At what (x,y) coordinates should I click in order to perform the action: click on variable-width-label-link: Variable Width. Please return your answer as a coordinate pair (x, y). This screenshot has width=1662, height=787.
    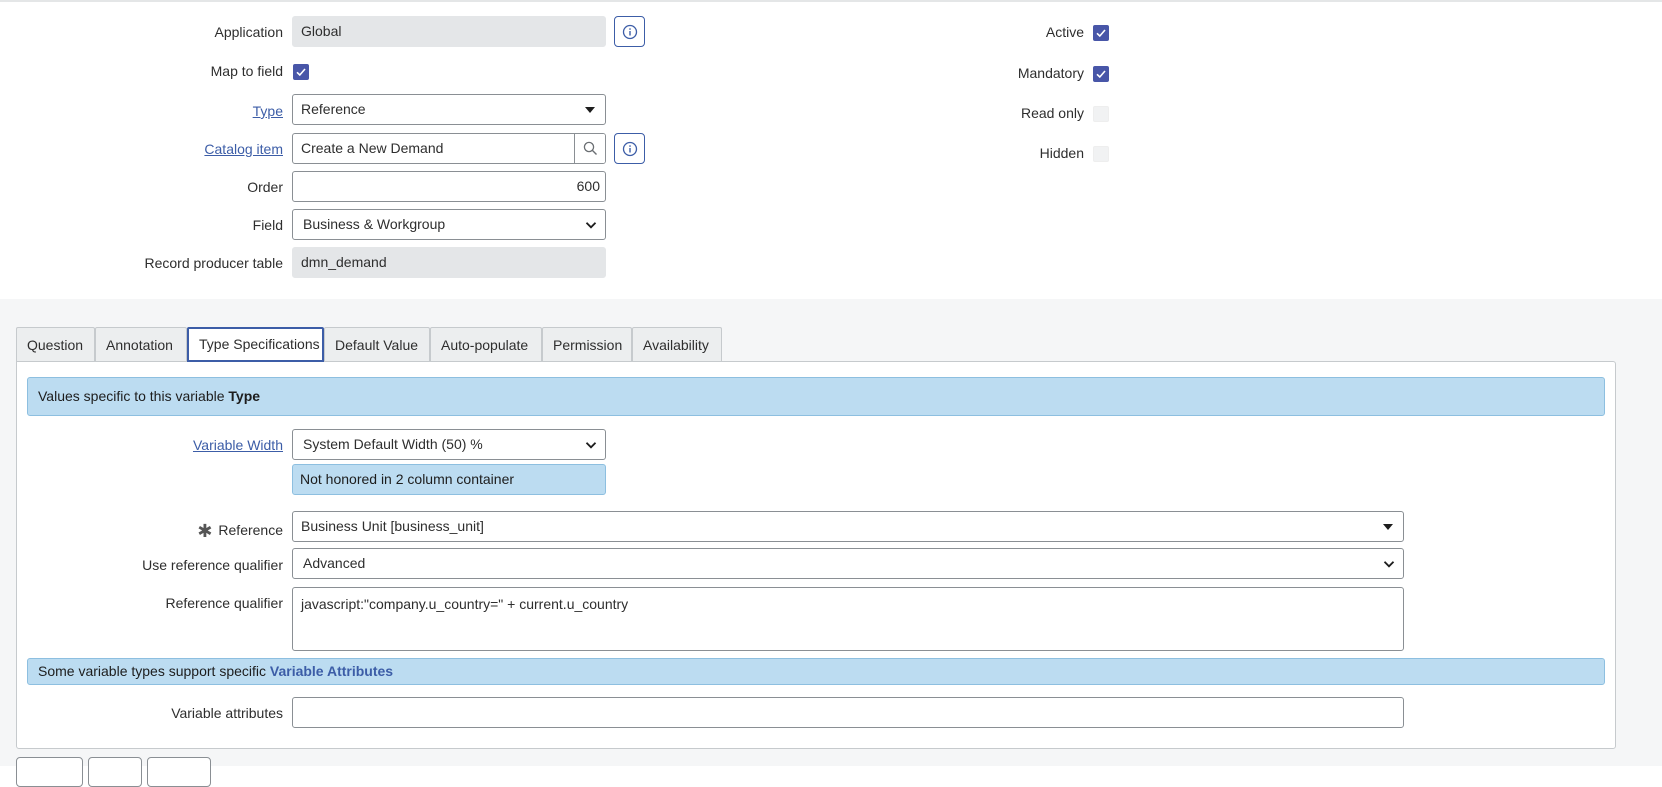
    Looking at the image, I should click on (238, 445).